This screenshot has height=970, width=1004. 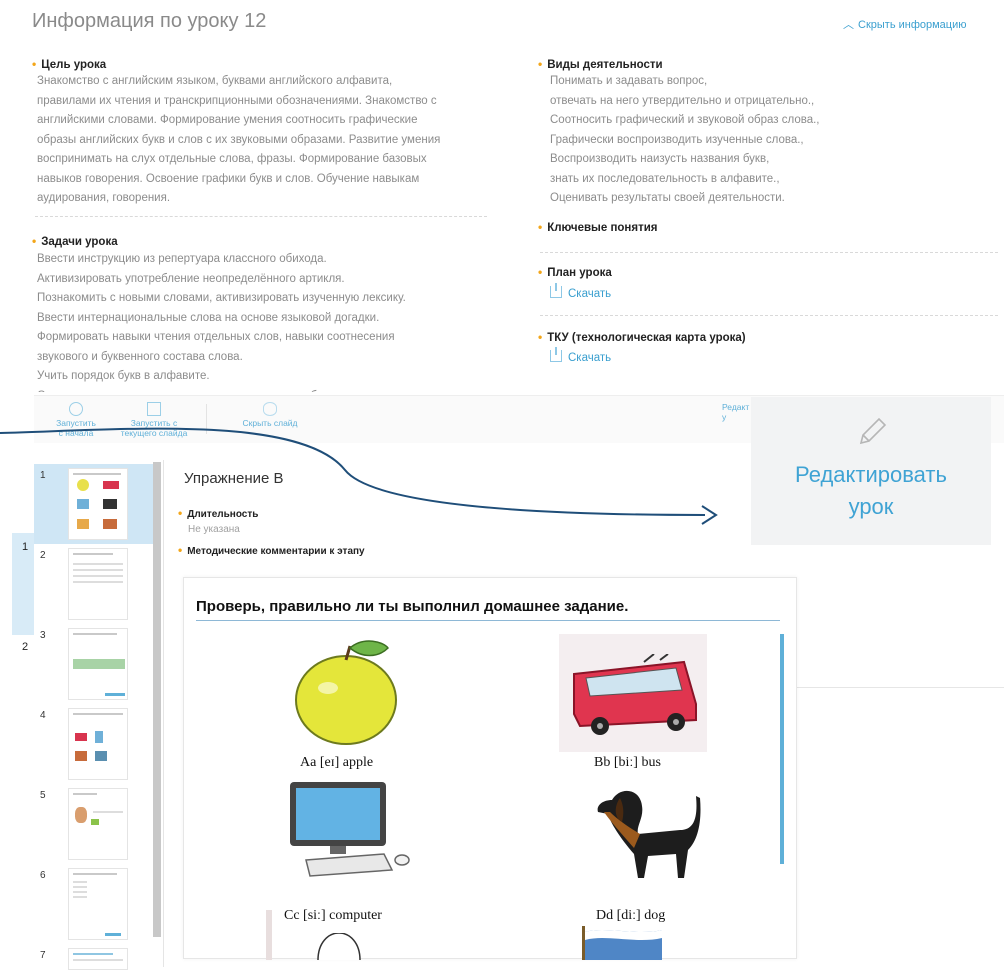 What do you see at coordinates (782, 749) in the screenshot?
I see `slide-scrollbar` at bounding box center [782, 749].